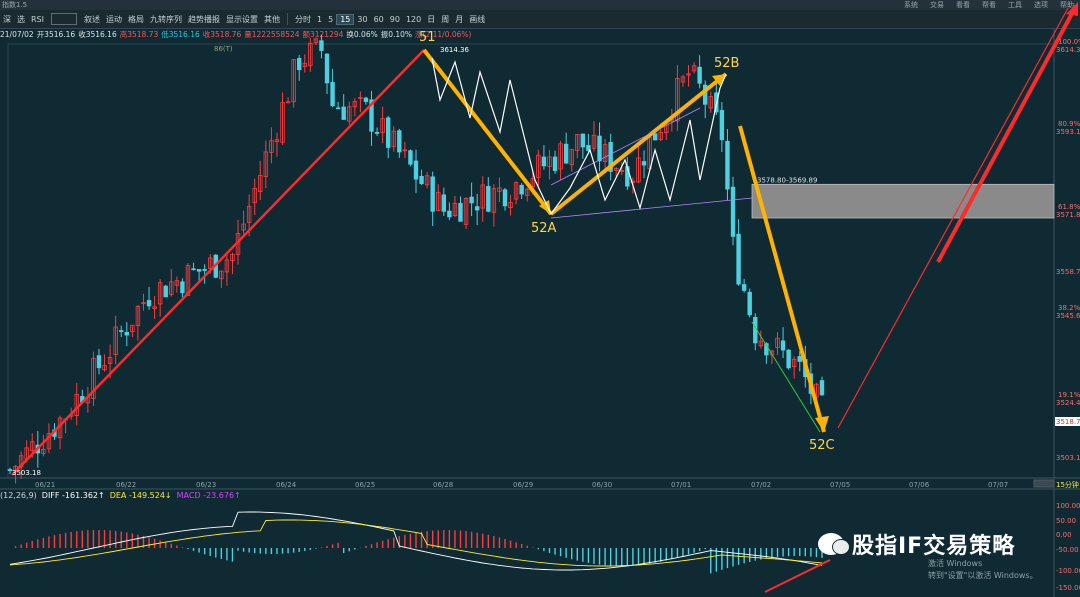 This screenshot has height=597, width=1080. Describe the element at coordinates (1069, 207) in the screenshot. I see `fib-pct-label: 61.8%` at that location.